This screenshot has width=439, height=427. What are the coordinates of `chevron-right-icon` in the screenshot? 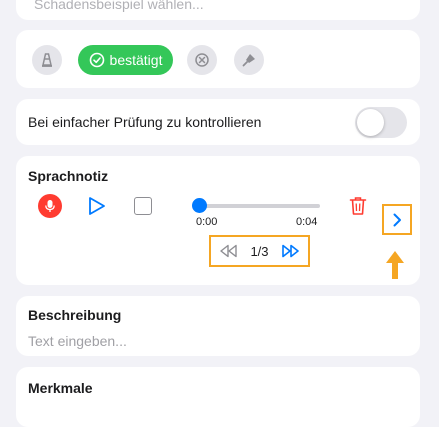 It's located at (397, 220).